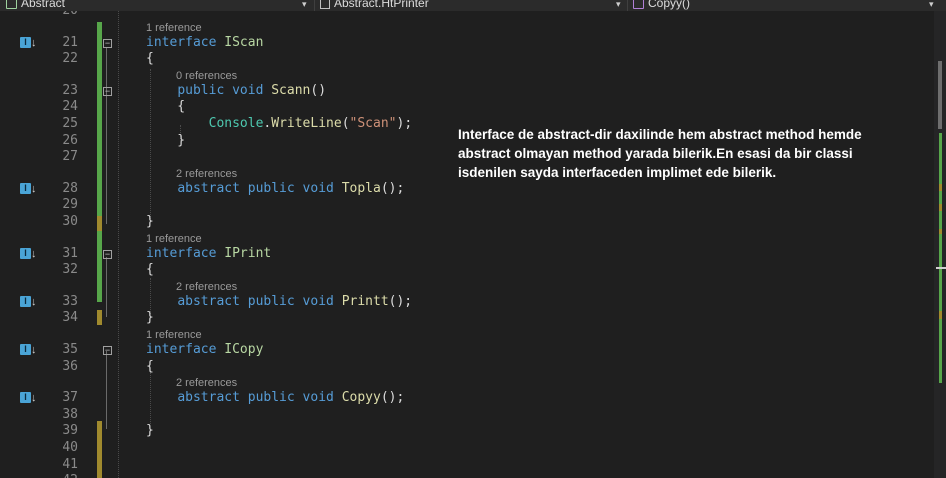 The height and width of the screenshot is (478, 946). Describe the element at coordinates (450, 222) in the screenshot. I see `code-line: 30}` at that location.